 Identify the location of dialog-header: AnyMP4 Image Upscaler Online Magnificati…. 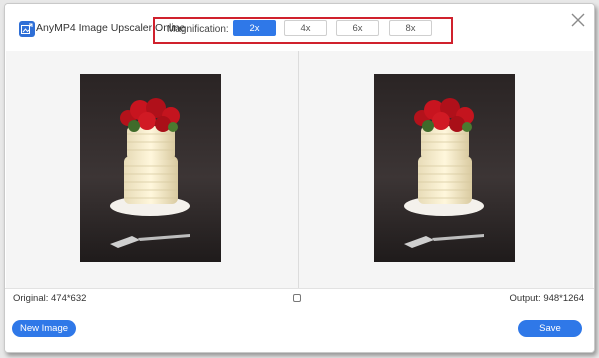
(299, 28).